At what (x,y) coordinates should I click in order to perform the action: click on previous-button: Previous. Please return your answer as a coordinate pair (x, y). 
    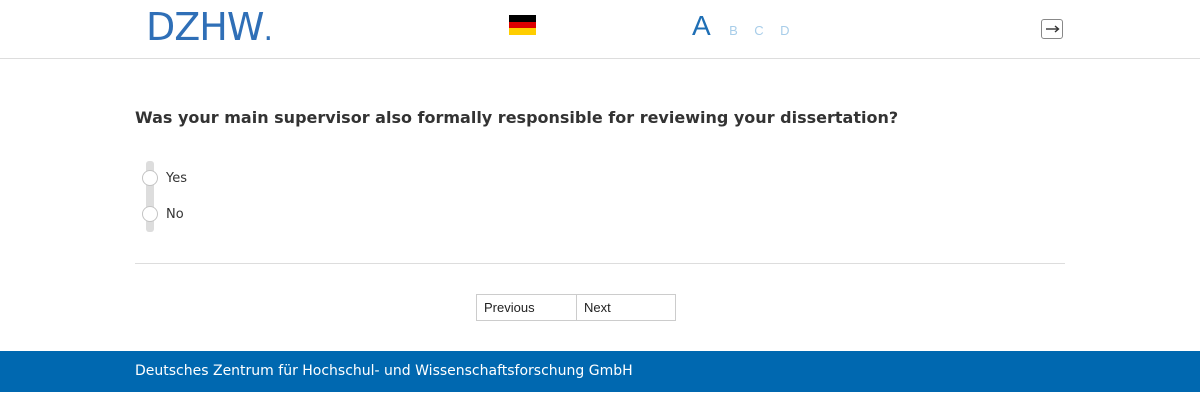
    Looking at the image, I should click on (526, 307).